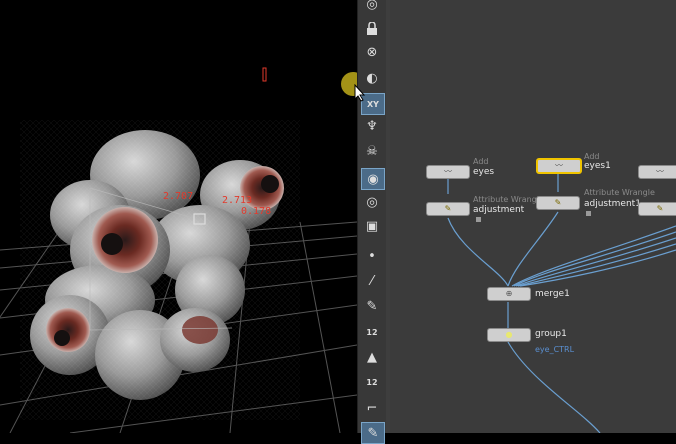 The width and height of the screenshot is (676, 444). Describe the element at coordinates (256, 211) in the screenshot. I see `measure-label-3: 0.178` at that location.